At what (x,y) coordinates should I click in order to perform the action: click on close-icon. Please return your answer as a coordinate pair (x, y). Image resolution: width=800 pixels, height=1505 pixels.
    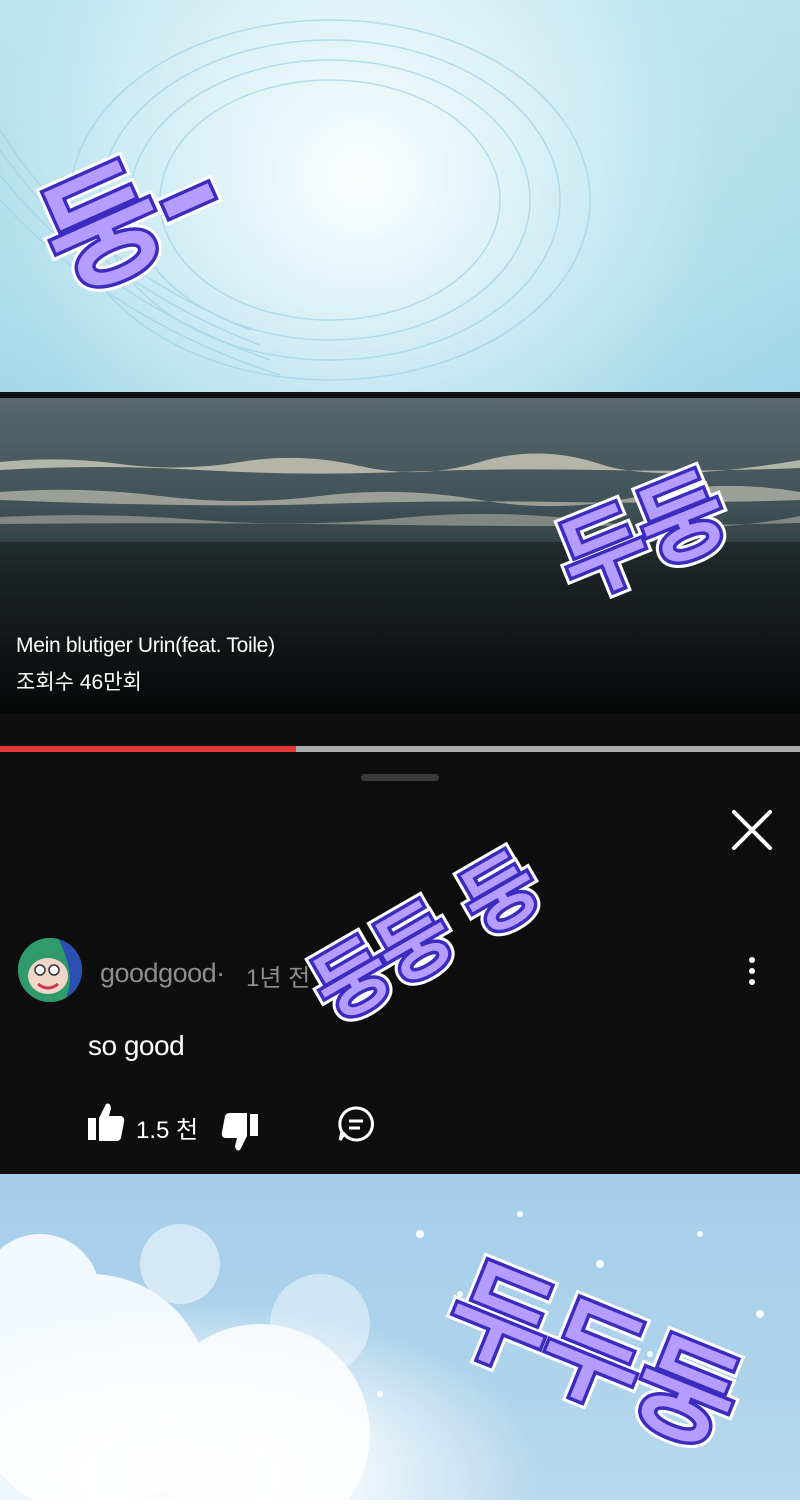
    Looking at the image, I should click on (752, 830).